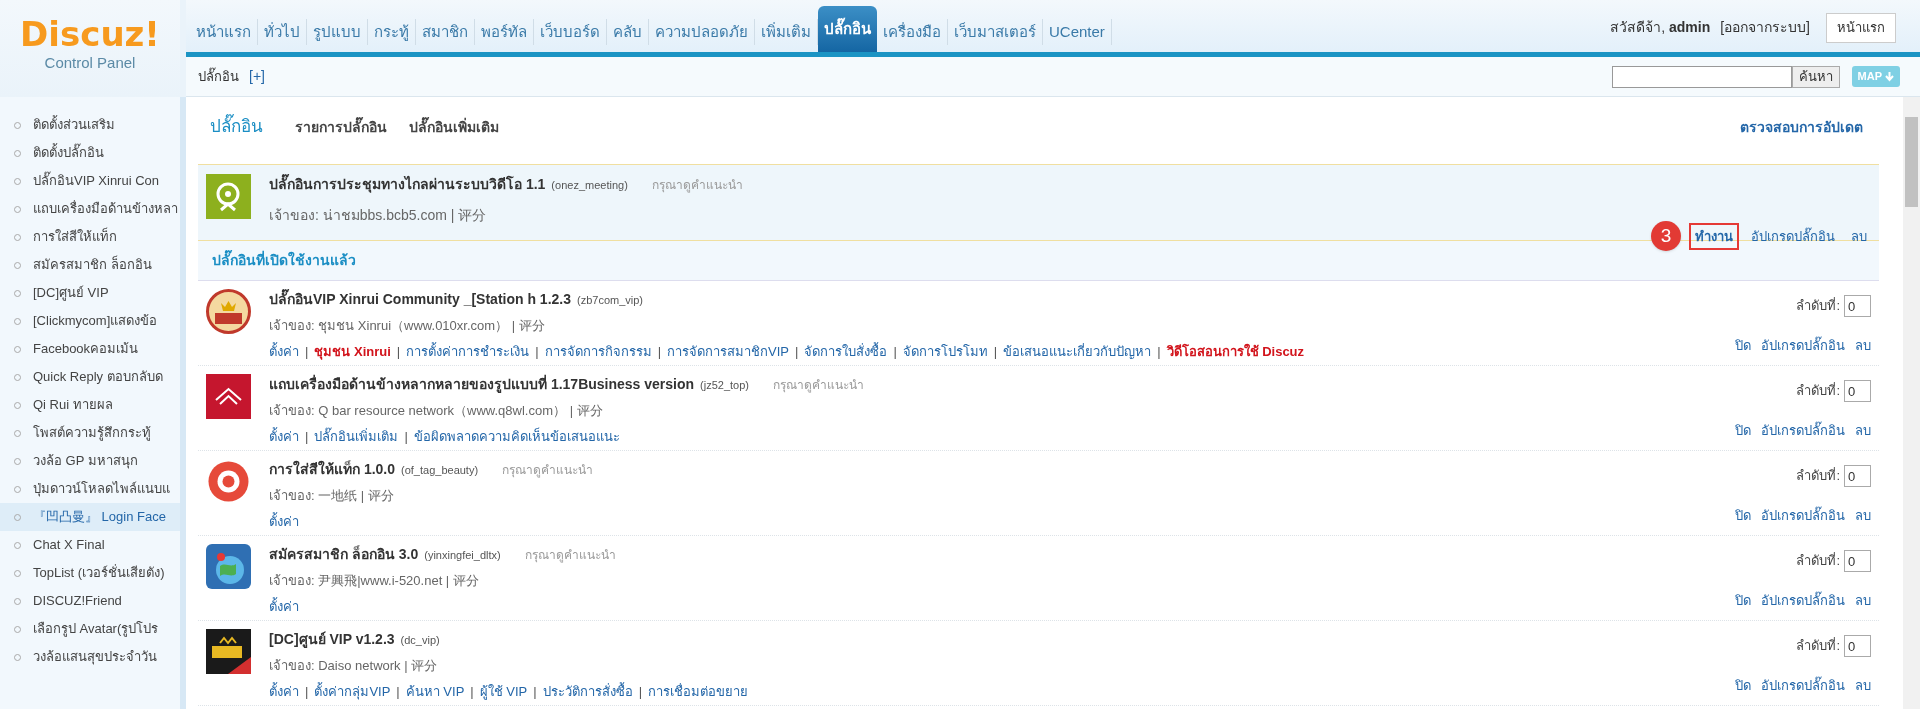 The width and height of the screenshot is (1920, 709). What do you see at coordinates (454, 127) in the screenshot?
I see `page-tab: ปลั๊กอินเพิ่มเติม` at bounding box center [454, 127].